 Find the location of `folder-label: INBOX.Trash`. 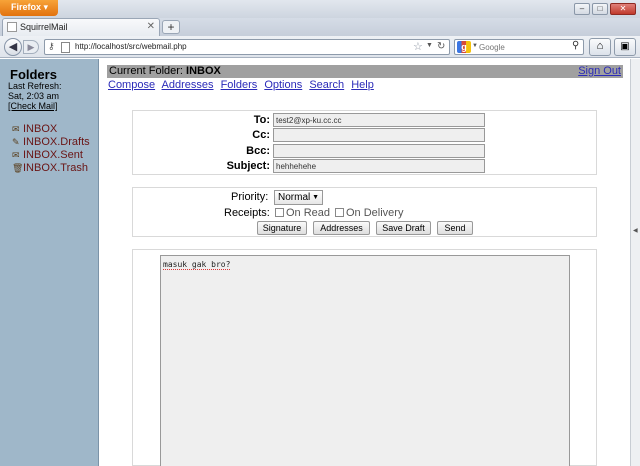

folder-label: INBOX.Trash is located at coordinates (55, 168).